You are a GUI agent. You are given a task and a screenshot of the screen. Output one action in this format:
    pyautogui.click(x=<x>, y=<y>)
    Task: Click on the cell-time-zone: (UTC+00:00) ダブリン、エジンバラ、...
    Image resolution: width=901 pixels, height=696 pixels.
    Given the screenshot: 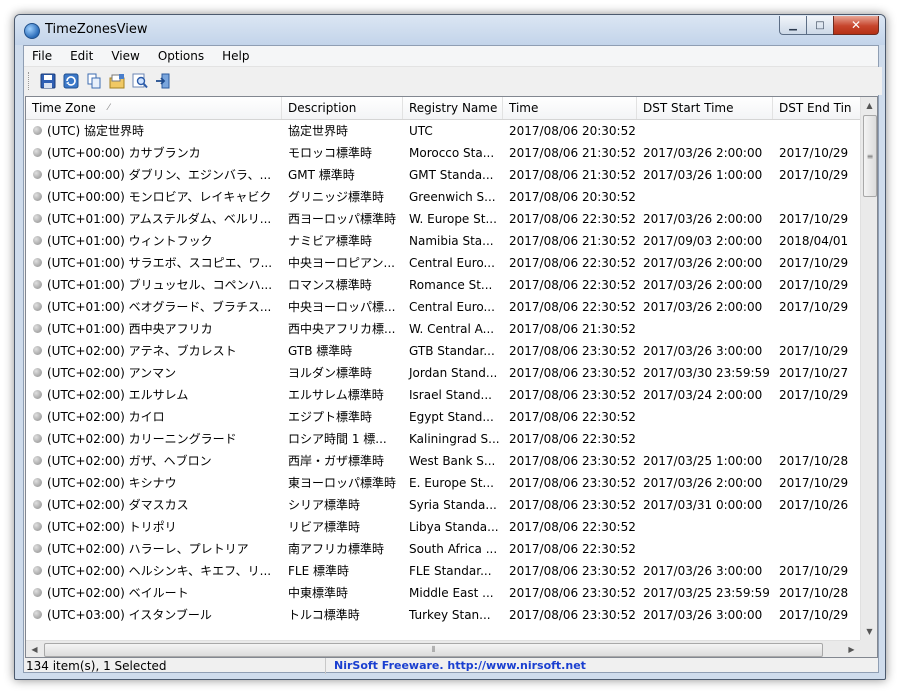 What is the action you would take?
    pyautogui.click(x=154, y=175)
    